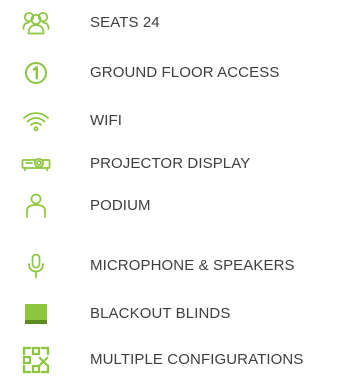 The height and width of the screenshot is (387, 358). I want to click on feature-item-microphone-speakers: MICROPHONE & SPEAKERS, so click(179, 266).